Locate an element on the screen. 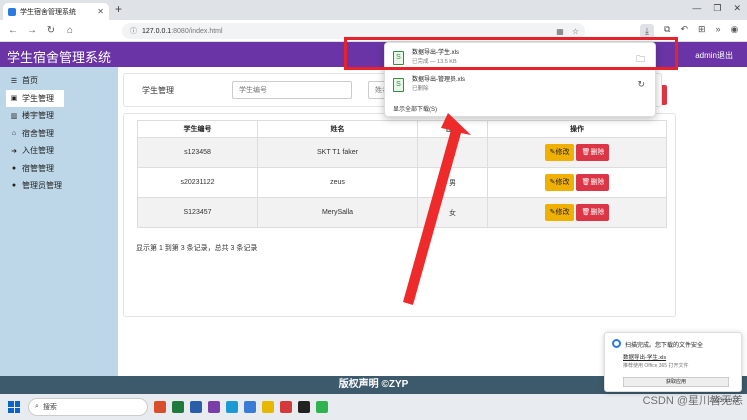 The image size is (747, 420). sidebar-item-admins: ● 管理员管理 is located at coordinates (59, 186).